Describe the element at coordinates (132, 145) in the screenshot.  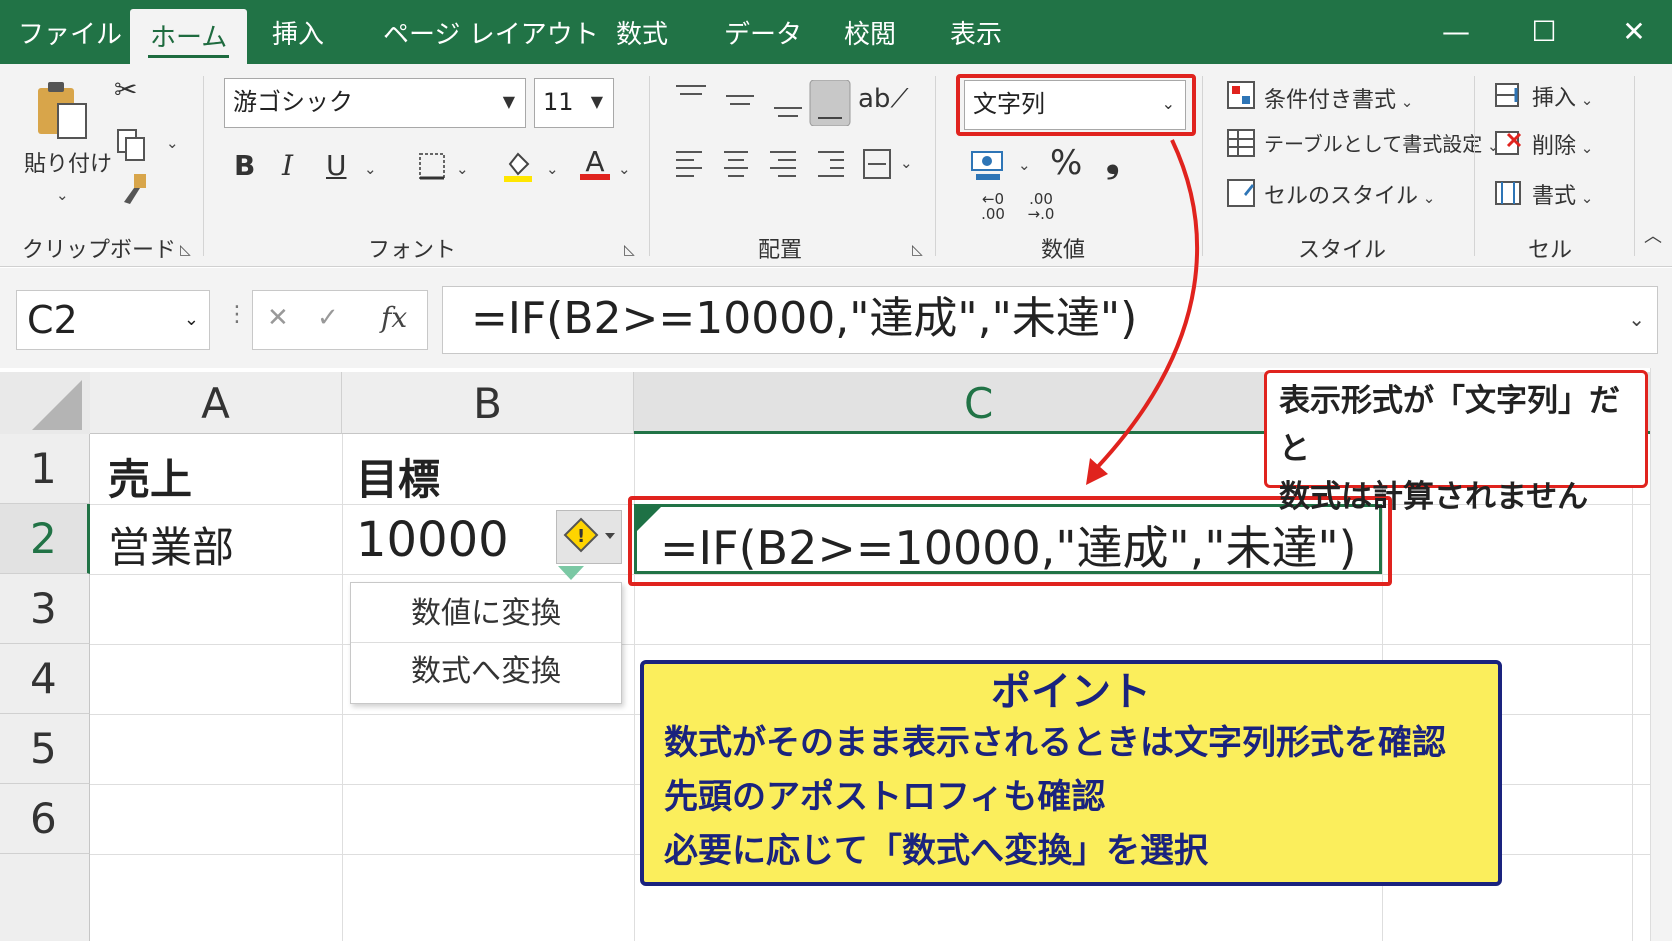
I see `copy-icon` at that location.